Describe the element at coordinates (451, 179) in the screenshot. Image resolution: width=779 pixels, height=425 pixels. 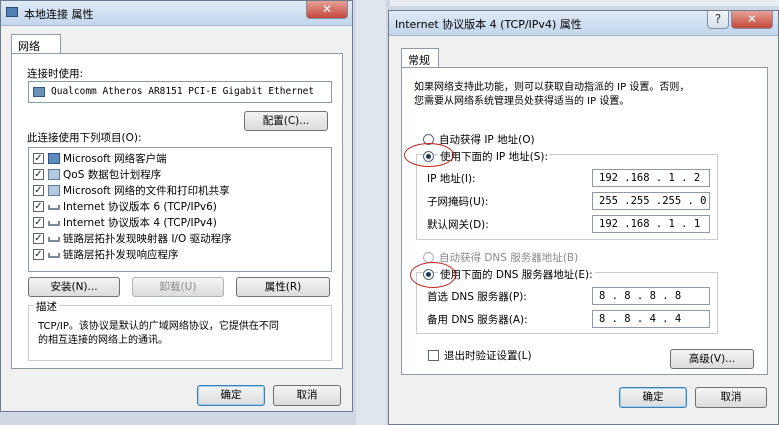
I see `ip-address-label: IP 地址(I):` at that location.